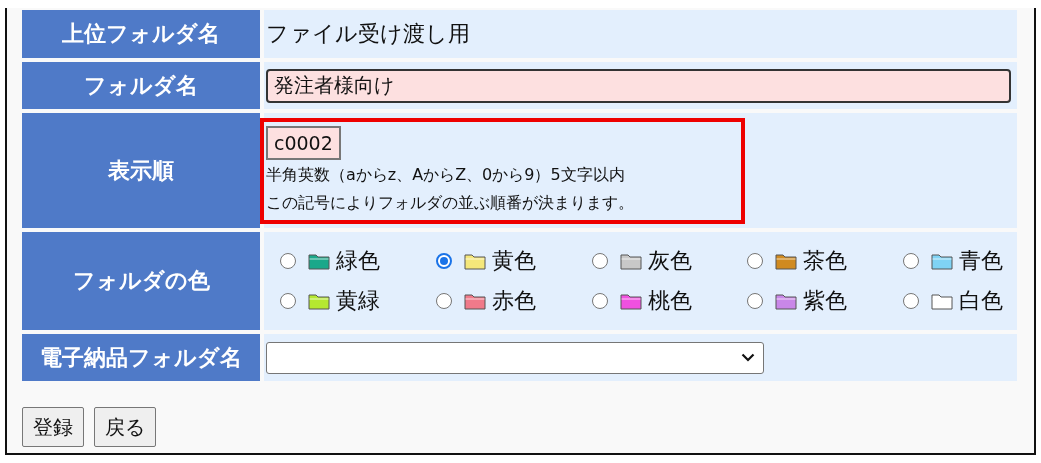  Describe the element at coordinates (303, 142) in the screenshot. I see `display-order-field: c0002` at that location.